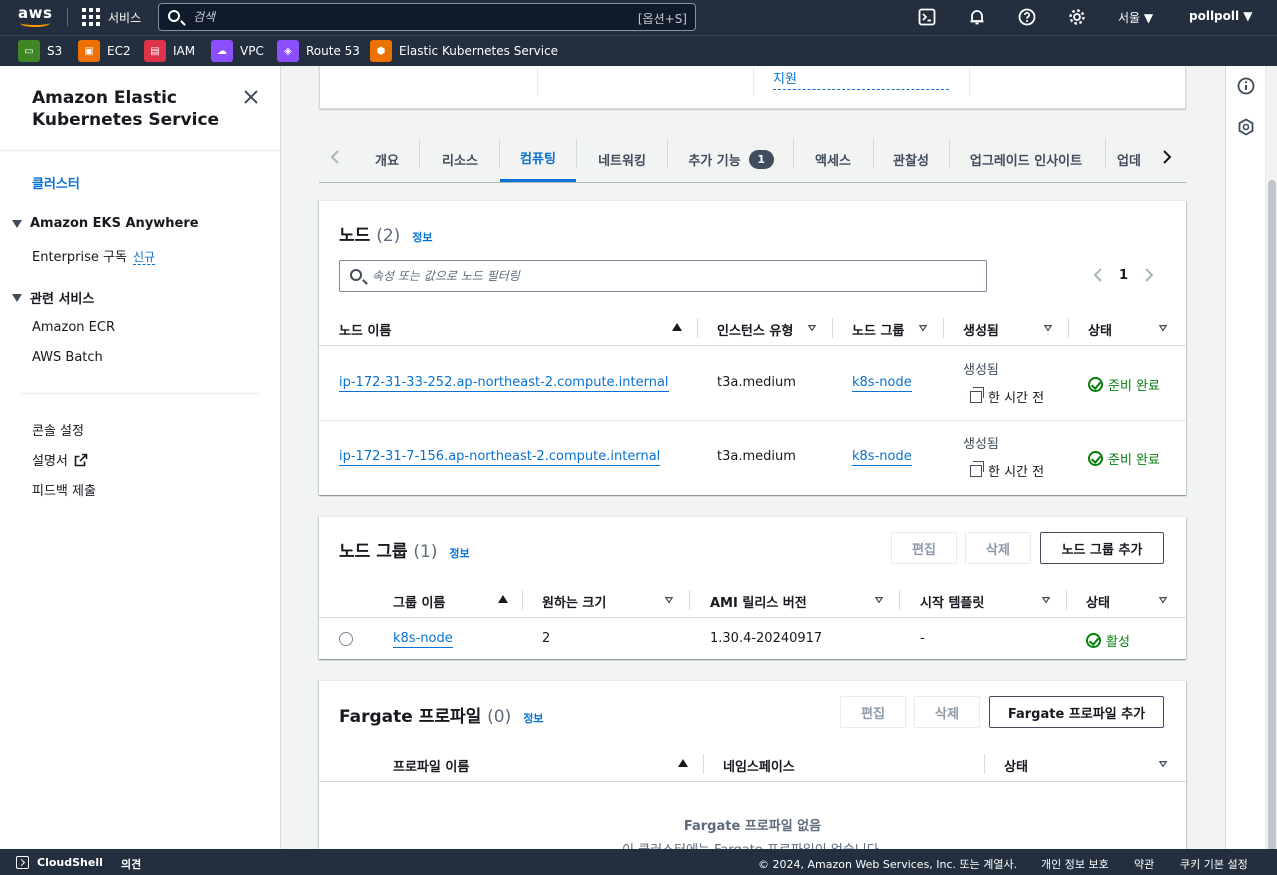  Describe the element at coordinates (346, 639) in the screenshot. I see `row-select-radio` at that location.